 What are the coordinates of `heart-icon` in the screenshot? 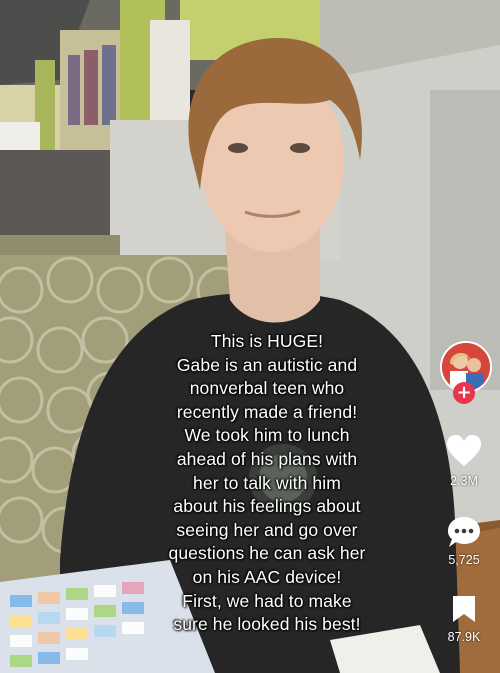 It's located at (464, 450).